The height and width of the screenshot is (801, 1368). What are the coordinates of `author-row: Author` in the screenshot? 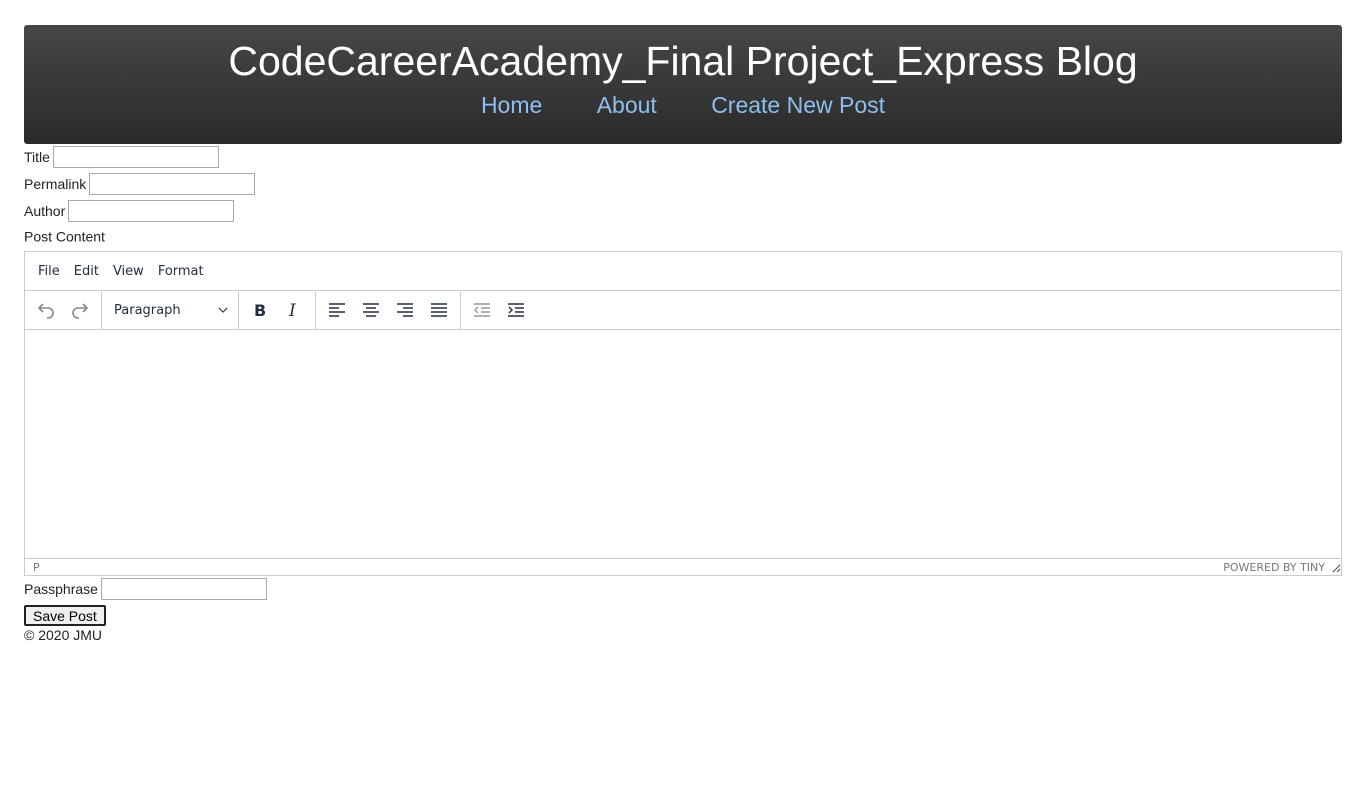 It's located at (129, 211).